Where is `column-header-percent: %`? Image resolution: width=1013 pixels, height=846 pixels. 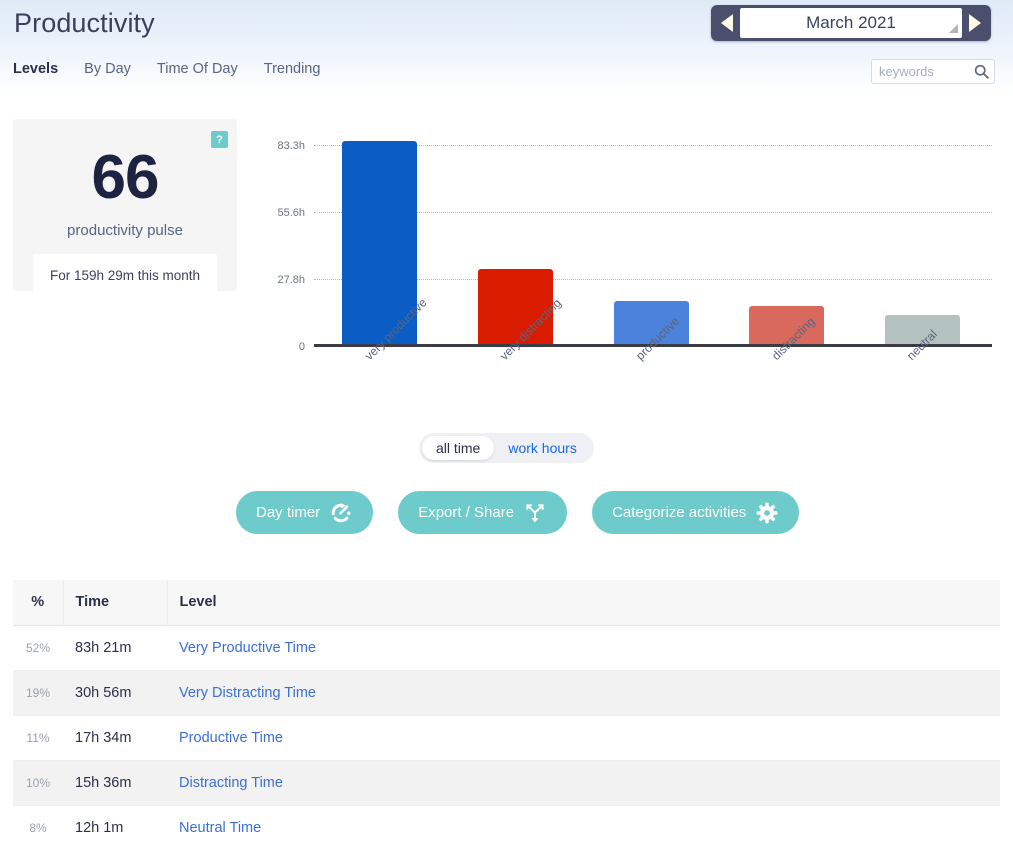 column-header-percent: % is located at coordinates (38, 603).